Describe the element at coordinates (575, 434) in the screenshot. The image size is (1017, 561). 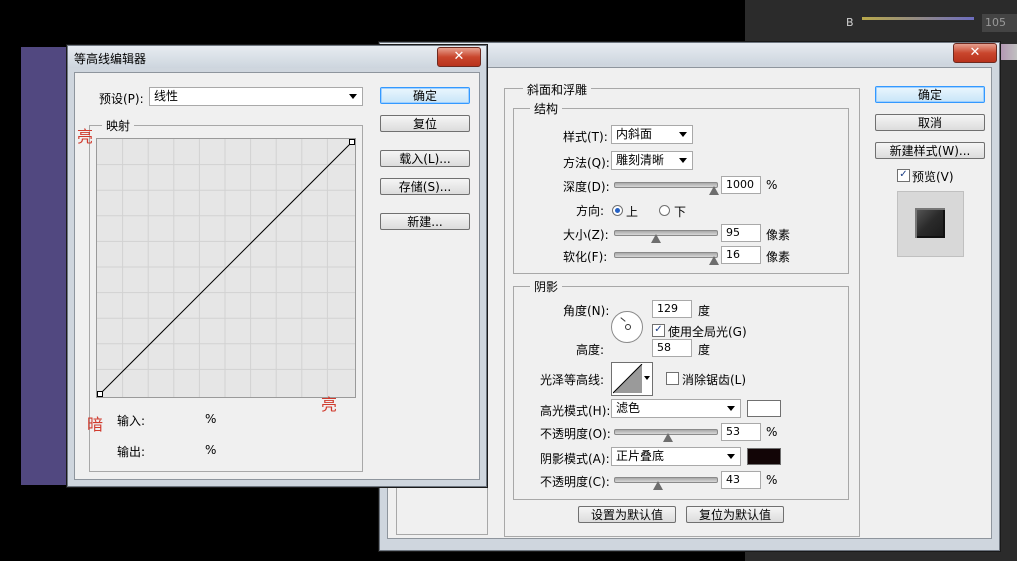
I see `highlight-opacity-label: 不透明度(O):` at that location.